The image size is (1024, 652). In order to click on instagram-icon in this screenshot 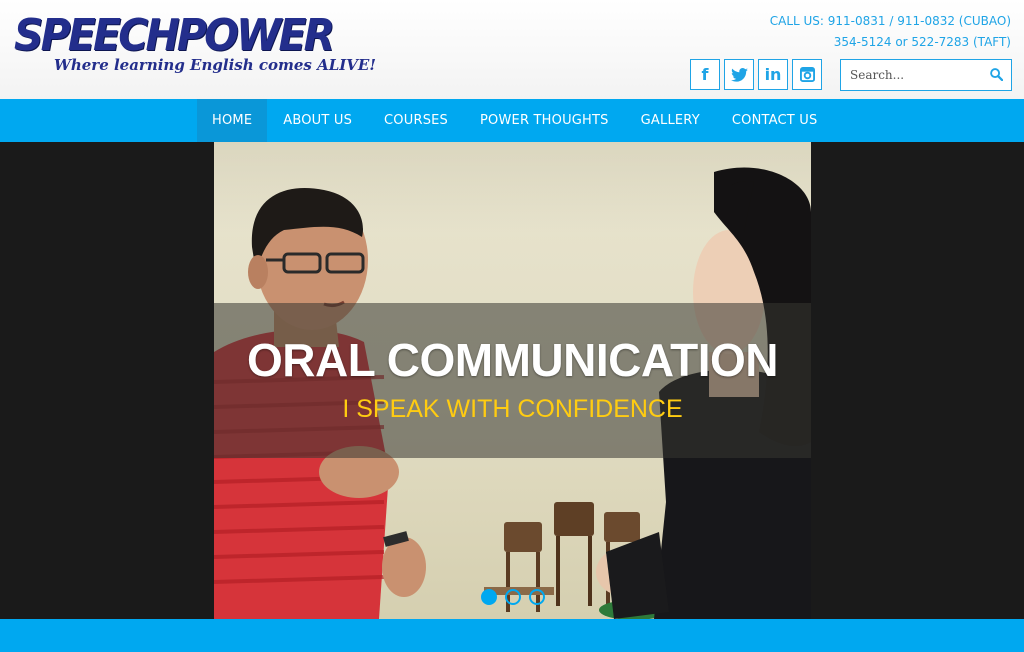, I will do `click(807, 74)`.